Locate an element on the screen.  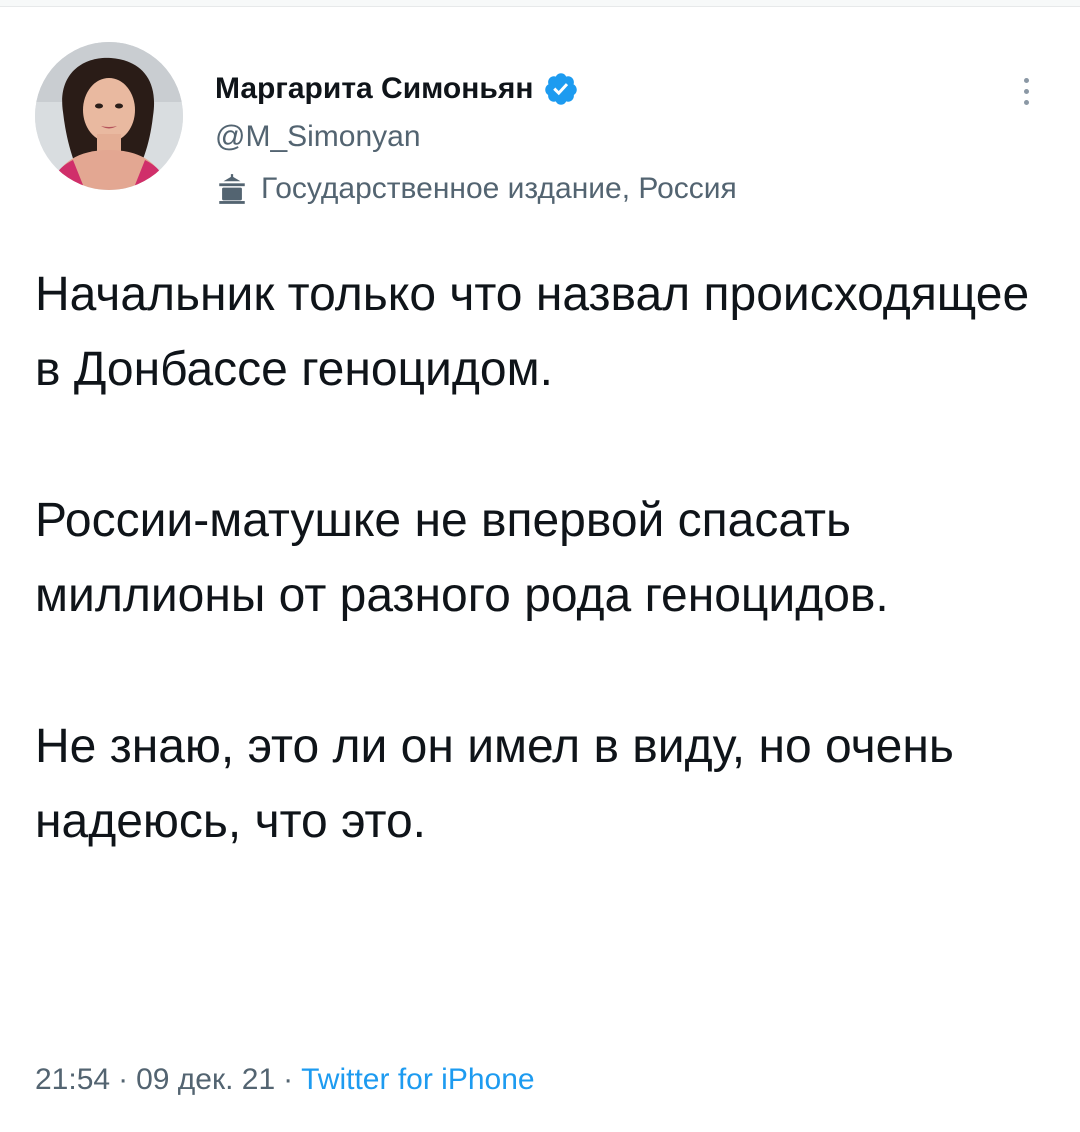
government-building-icon is located at coordinates (232, 189).